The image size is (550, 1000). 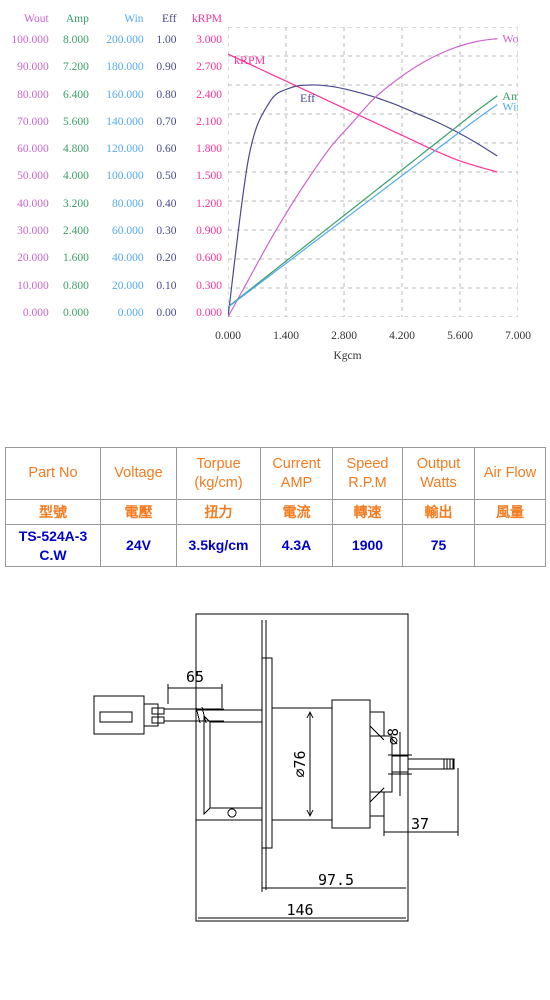 What do you see at coordinates (351, 764) in the screenshot?
I see `motor-body-rear` at bounding box center [351, 764].